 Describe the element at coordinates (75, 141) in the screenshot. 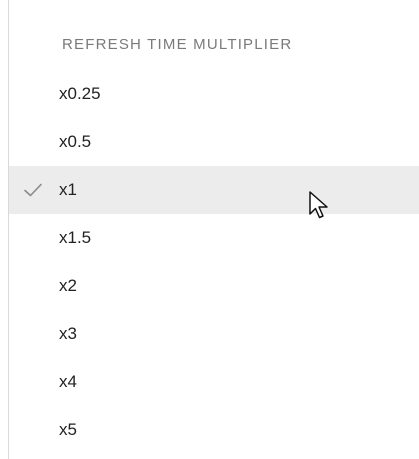

I see `menu-item-label: x0.5` at that location.